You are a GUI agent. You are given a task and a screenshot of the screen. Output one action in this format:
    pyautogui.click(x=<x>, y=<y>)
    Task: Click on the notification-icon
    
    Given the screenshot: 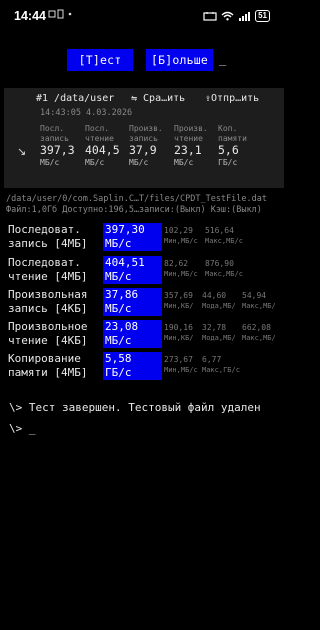 What is the action you would take?
    pyautogui.click(x=60, y=14)
    